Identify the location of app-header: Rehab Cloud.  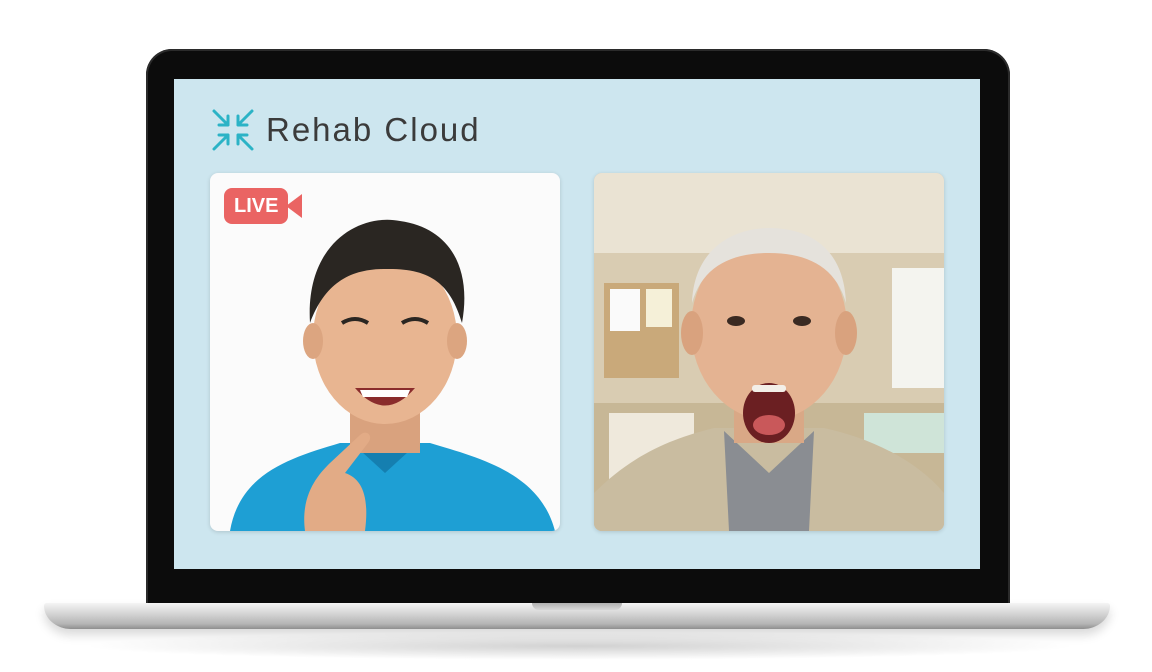
(345, 130).